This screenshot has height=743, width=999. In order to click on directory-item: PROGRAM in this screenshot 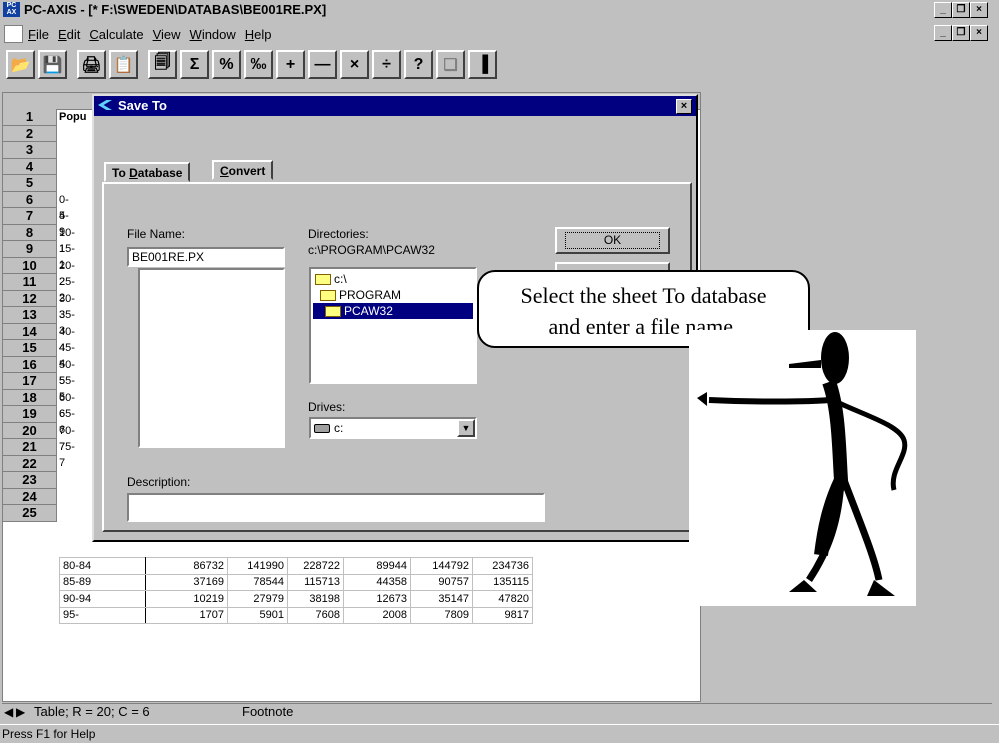, I will do `click(393, 295)`.